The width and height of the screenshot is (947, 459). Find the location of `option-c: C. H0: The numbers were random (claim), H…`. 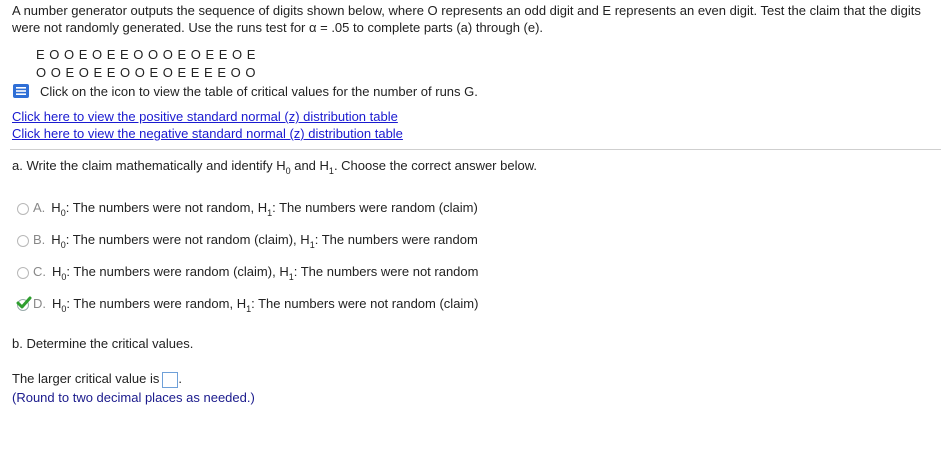

option-c: C. H0: The numbers were random (claim), H… is located at coordinates (247, 272).